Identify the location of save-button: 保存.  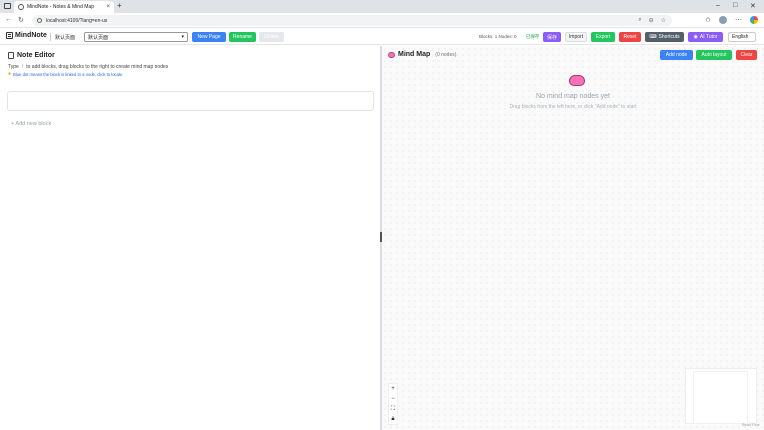
(552, 37).